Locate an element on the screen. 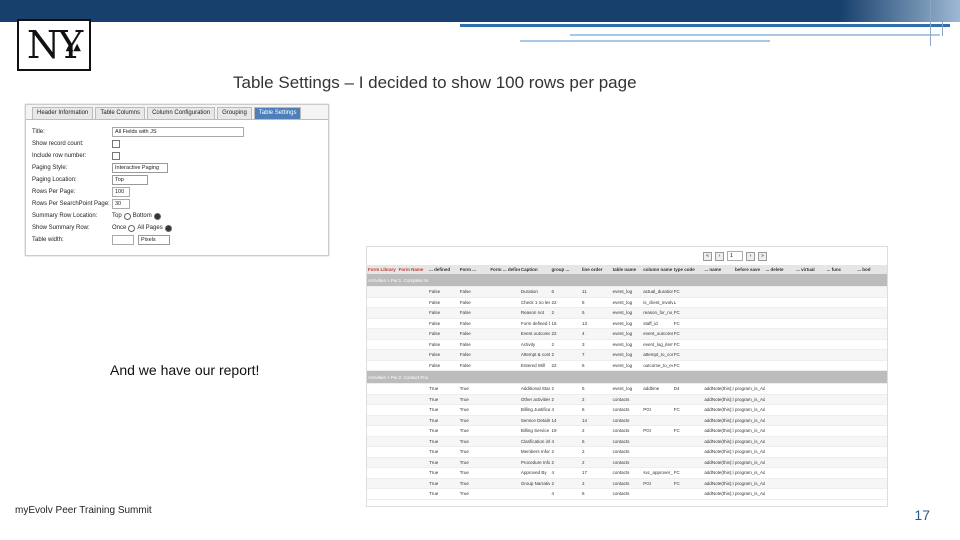 This screenshot has height=540, width=960. rows-per-page-input: 100 is located at coordinates (121, 192).